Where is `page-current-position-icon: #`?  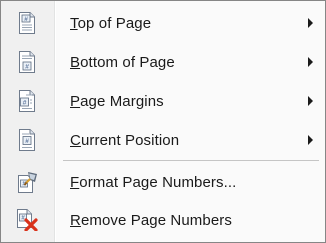 page-current-position-icon: # is located at coordinates (27, 140).